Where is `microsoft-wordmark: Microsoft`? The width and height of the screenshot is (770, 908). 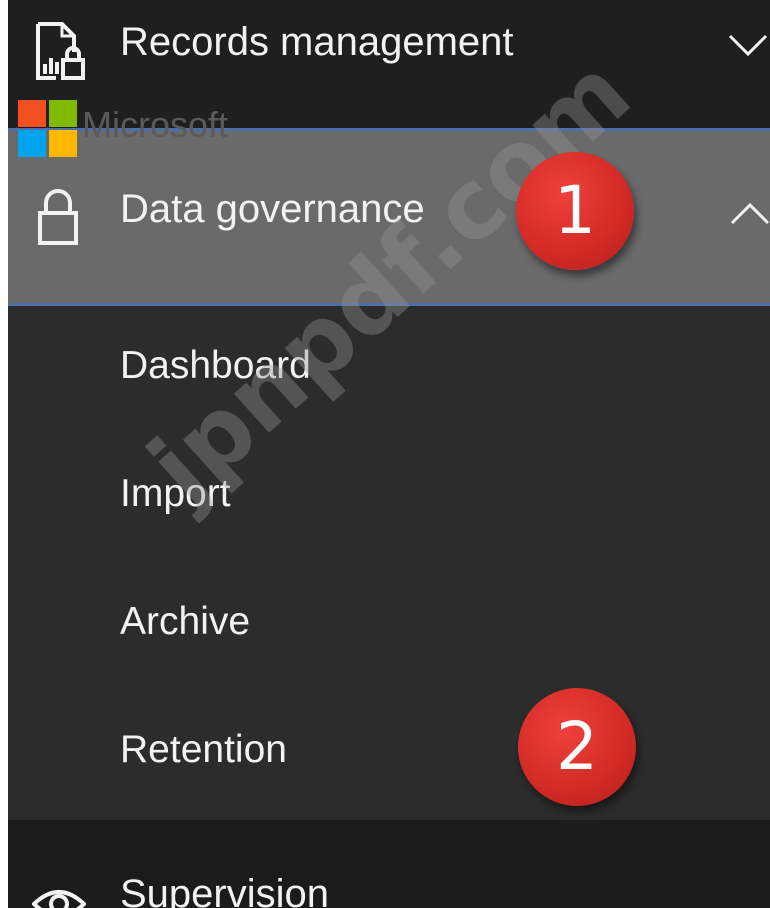
microsoft-wordmark: Microsoft is located at coordinates (155, 124).